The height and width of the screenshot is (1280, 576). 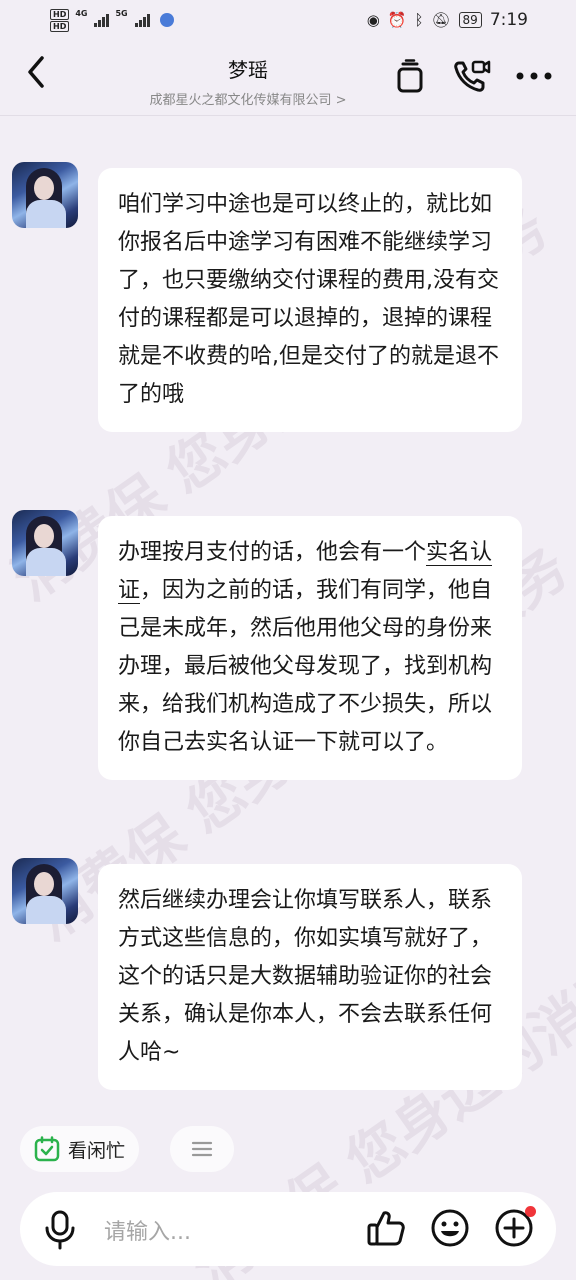 What do you see at coordinates (508, 20) in the screenshot?
I see `clock: 7:19` at bounding box center [508, 20].